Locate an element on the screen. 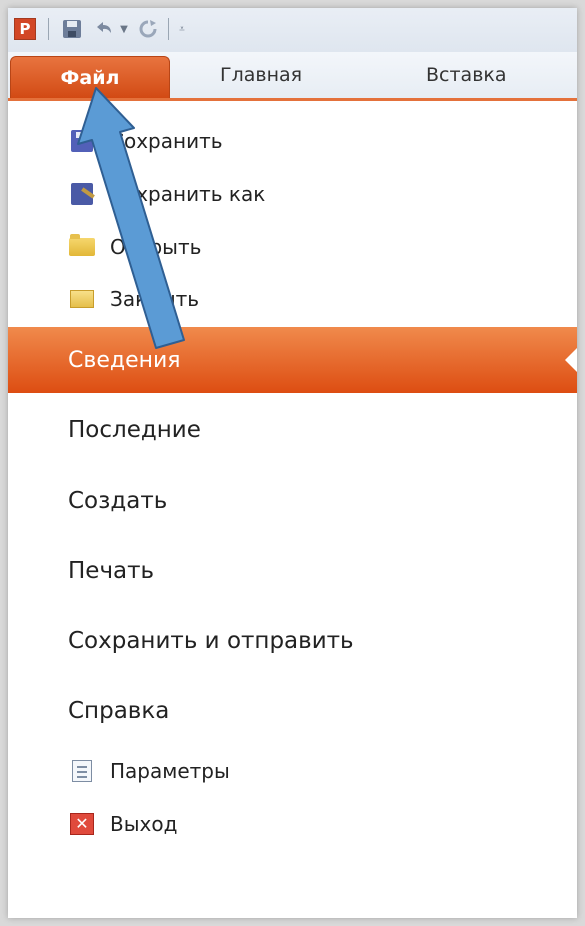 The height and width of the screenshot is (926, 585). menu-info-label: Сведения is located at coordinates (124, 360).